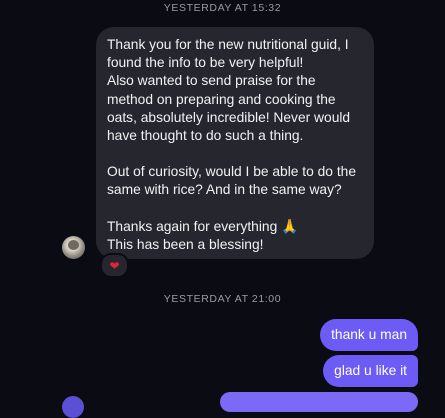 The width and height of the screenshot is (445, 418). I want to click on outgoing-message-bubble: glad u like it, so click(370, 371).